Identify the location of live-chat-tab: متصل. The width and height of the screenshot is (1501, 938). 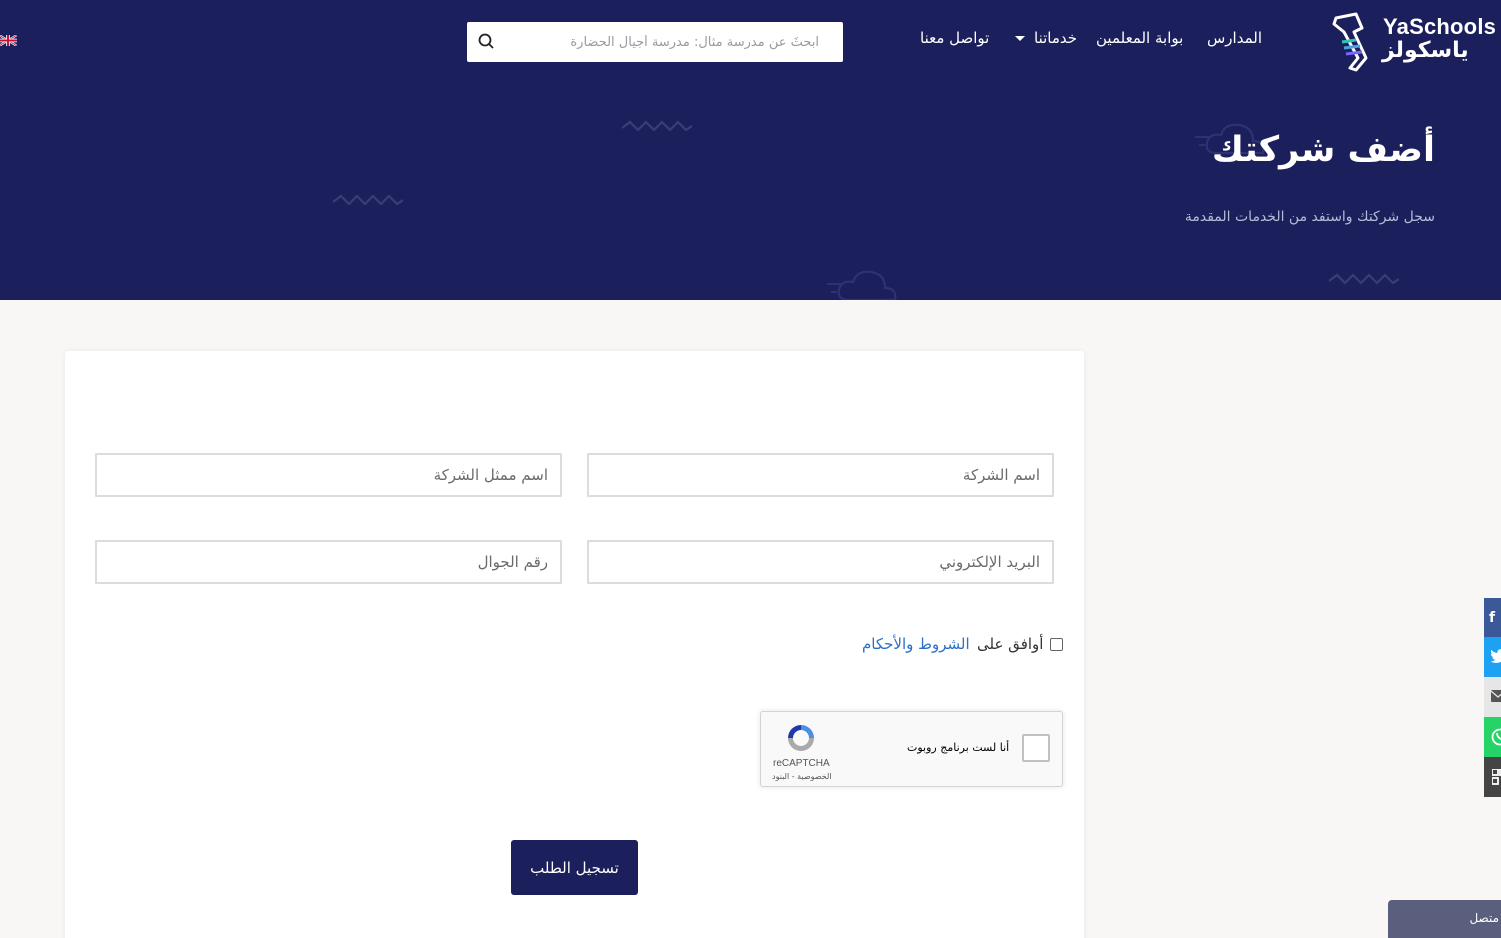
(1444, 919).